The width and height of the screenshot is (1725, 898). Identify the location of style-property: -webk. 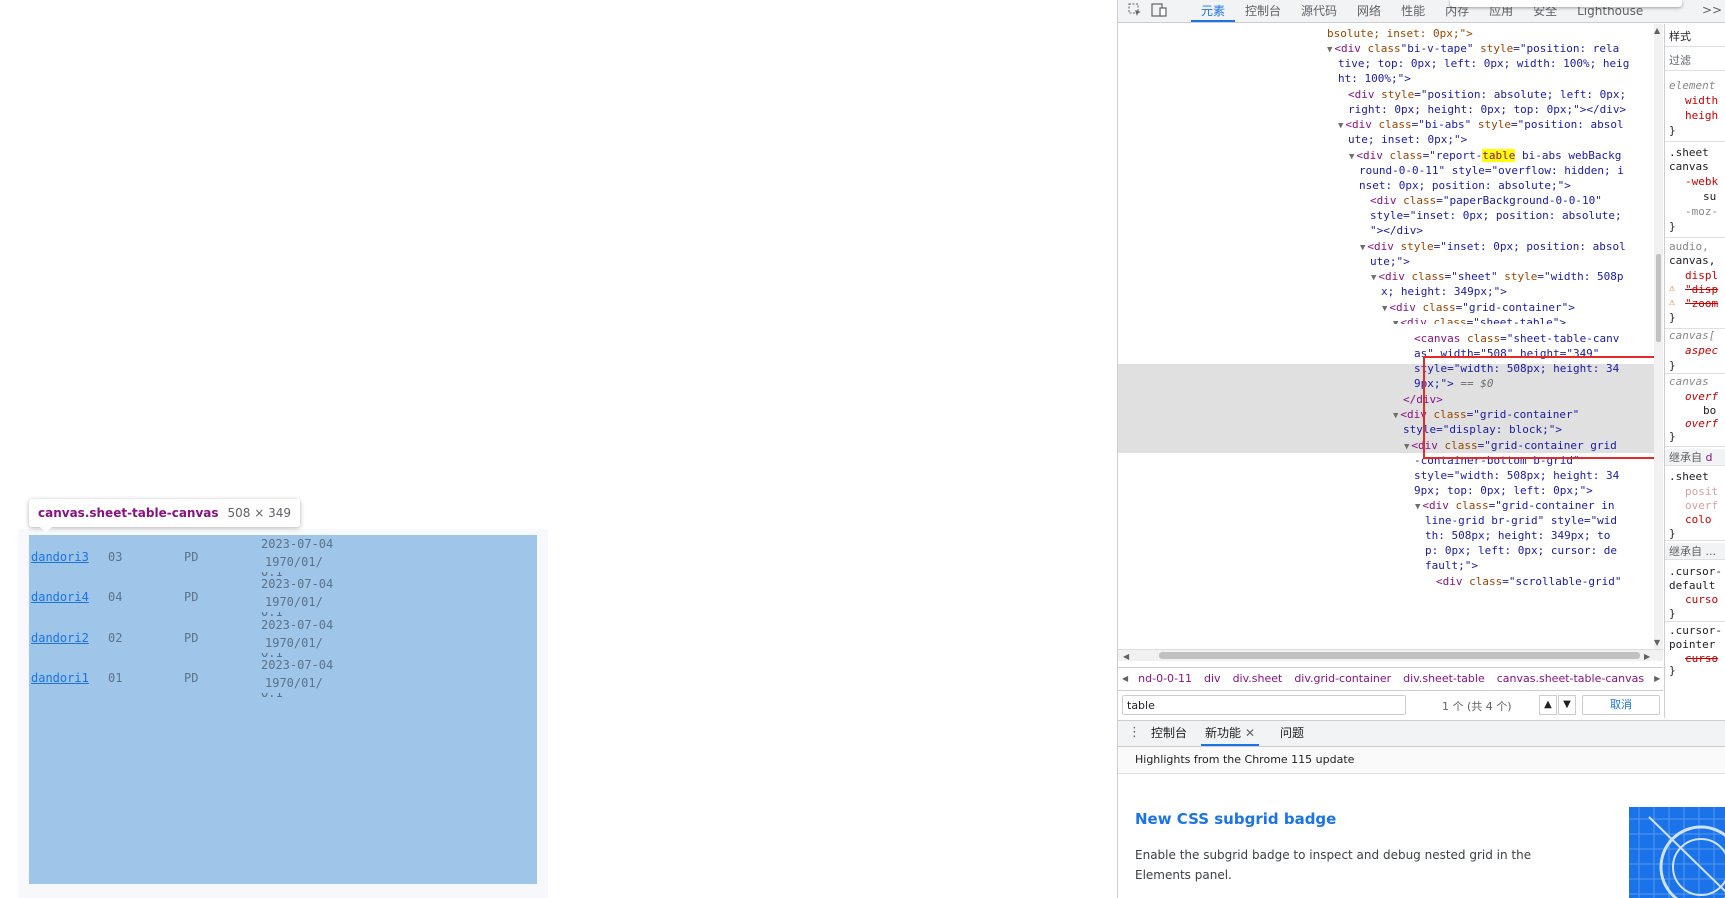
(1701, 181).